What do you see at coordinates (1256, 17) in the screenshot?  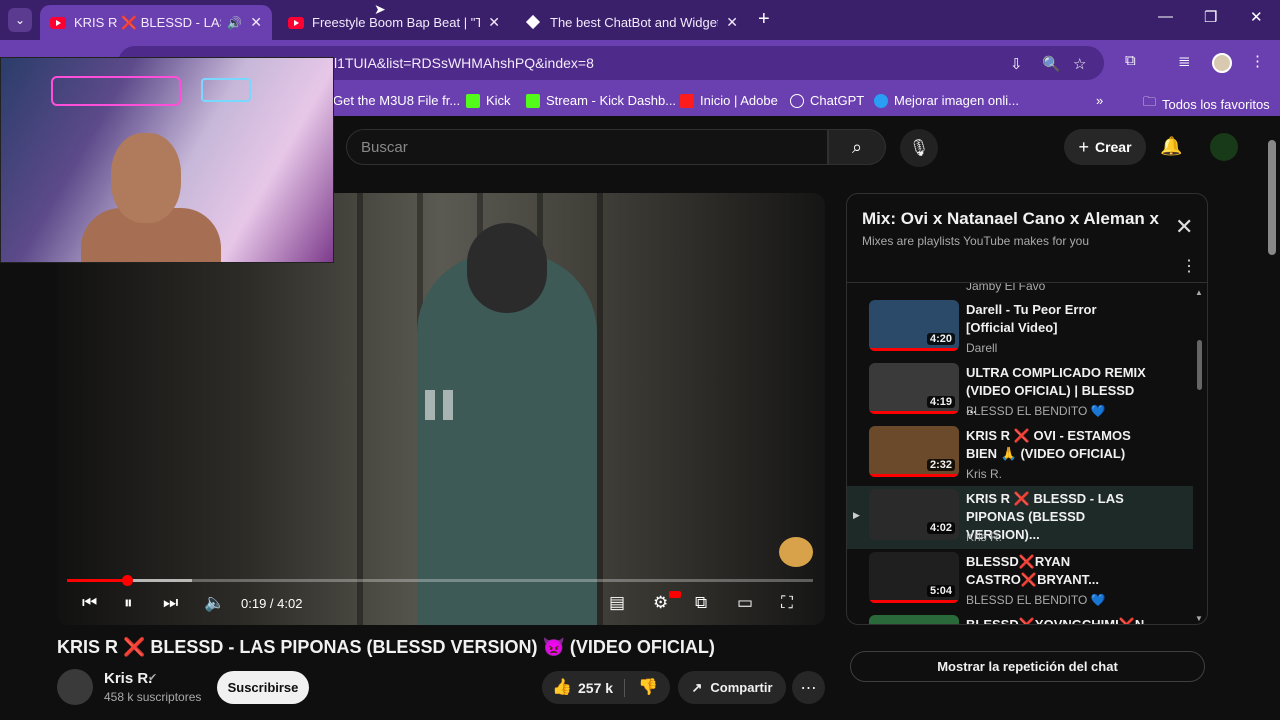 I see `window-close-icon: ✕` at bounding box center [1256, 17].